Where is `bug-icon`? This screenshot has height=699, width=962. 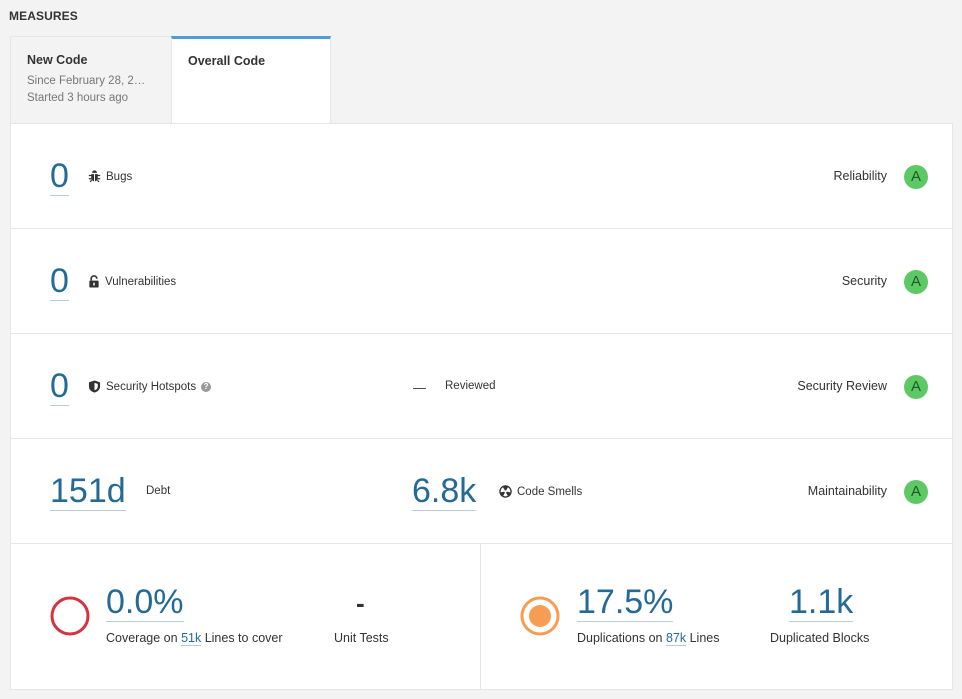 bug-icon is located at coordinates (94, 176).